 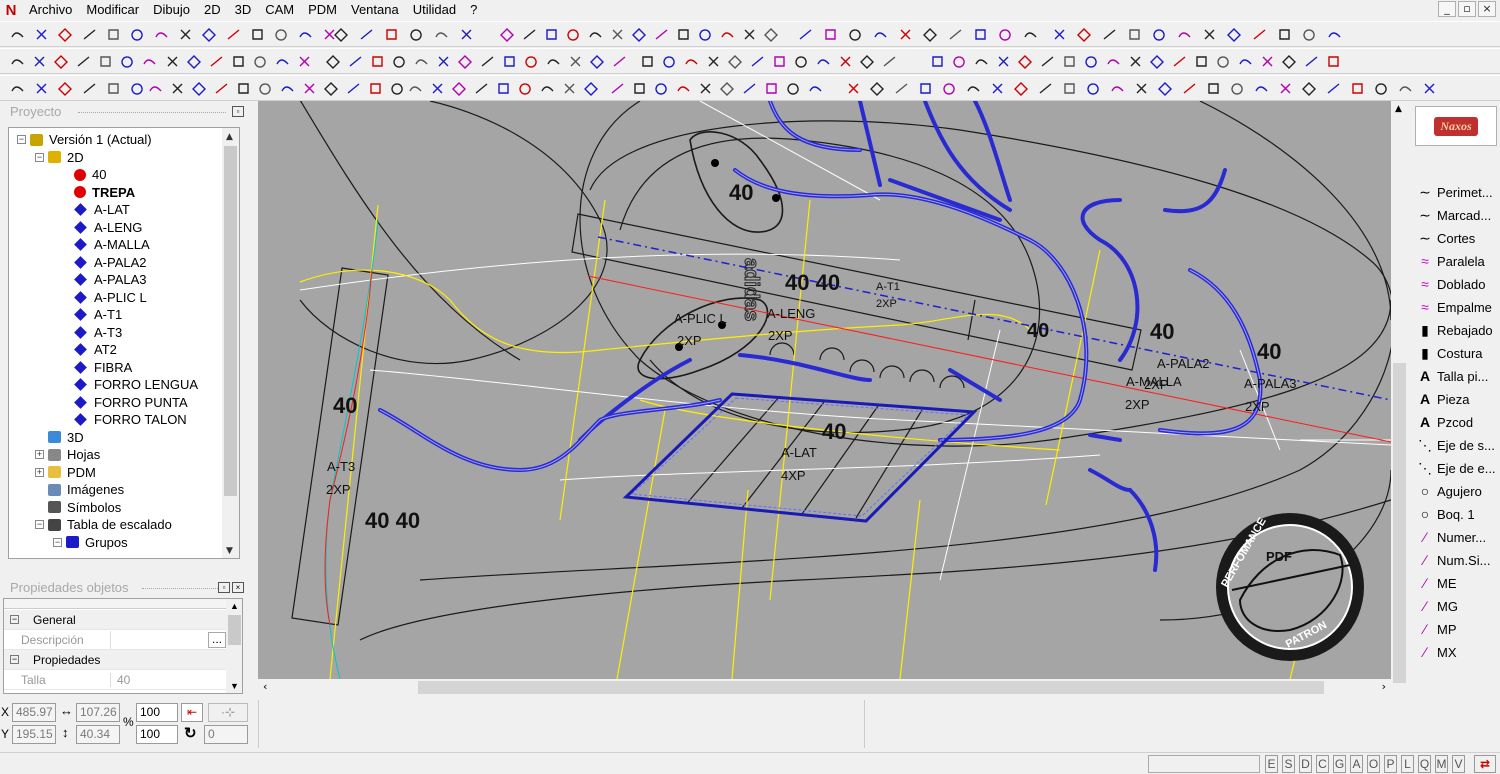 I want to click on tree-item: A-LENG, so click(x=107, y=228).